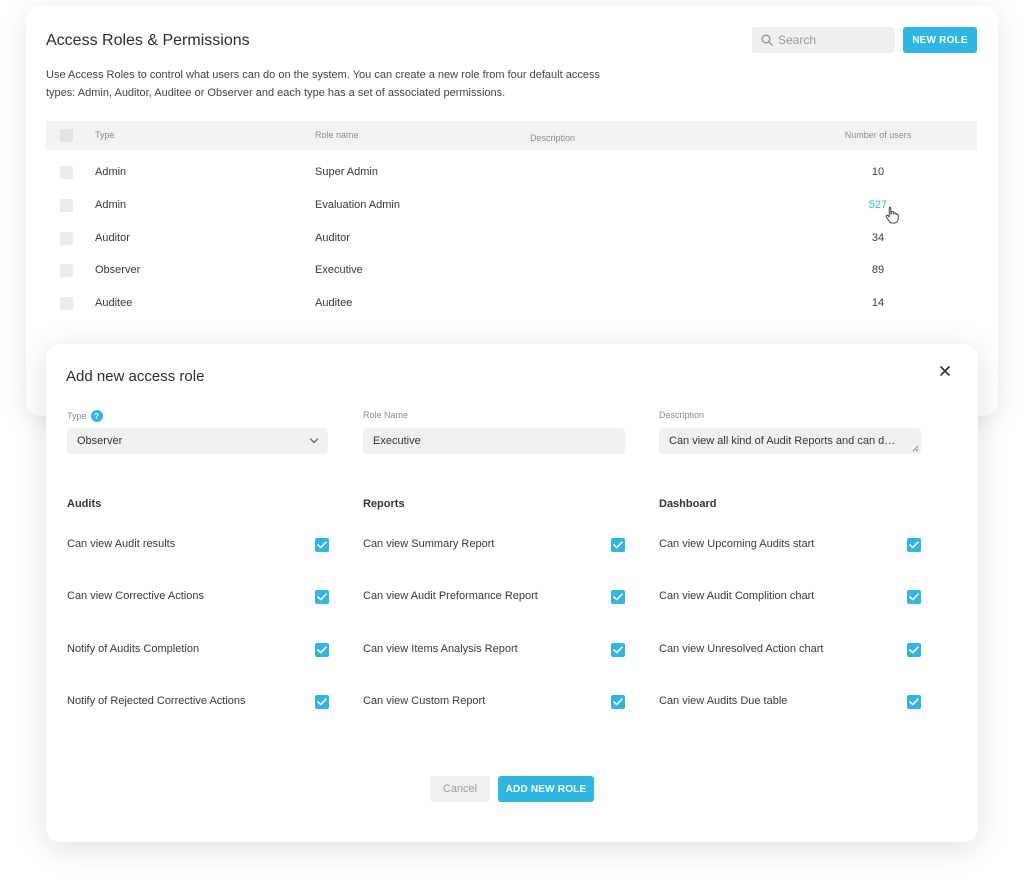 The height and width of the screenshot is (889, 1024). What do you see at coordinates (397, 441) in the screenshot?
I see `role-name-value: Executive` at bounding box center [397, 441].